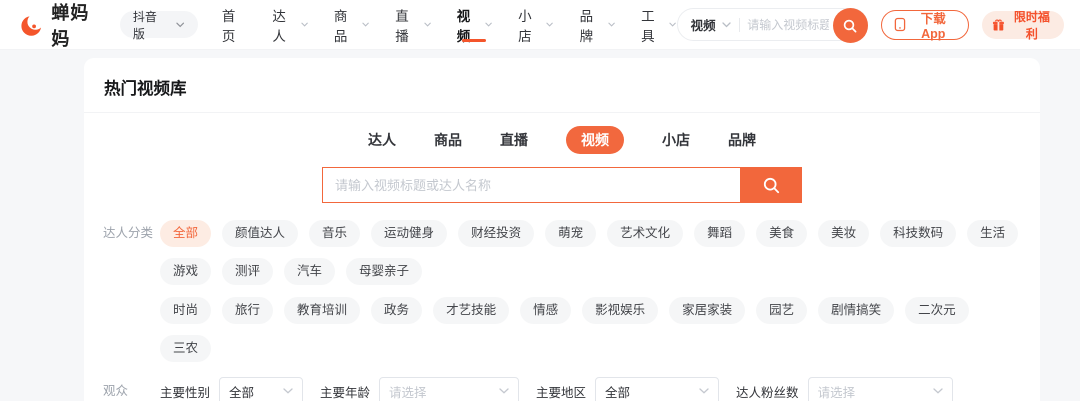 This screenshot has width=1080, height=401. Describe the element at coordinates (335, 233) in the screenshot. I see `category-tag: 音乐` at that location.